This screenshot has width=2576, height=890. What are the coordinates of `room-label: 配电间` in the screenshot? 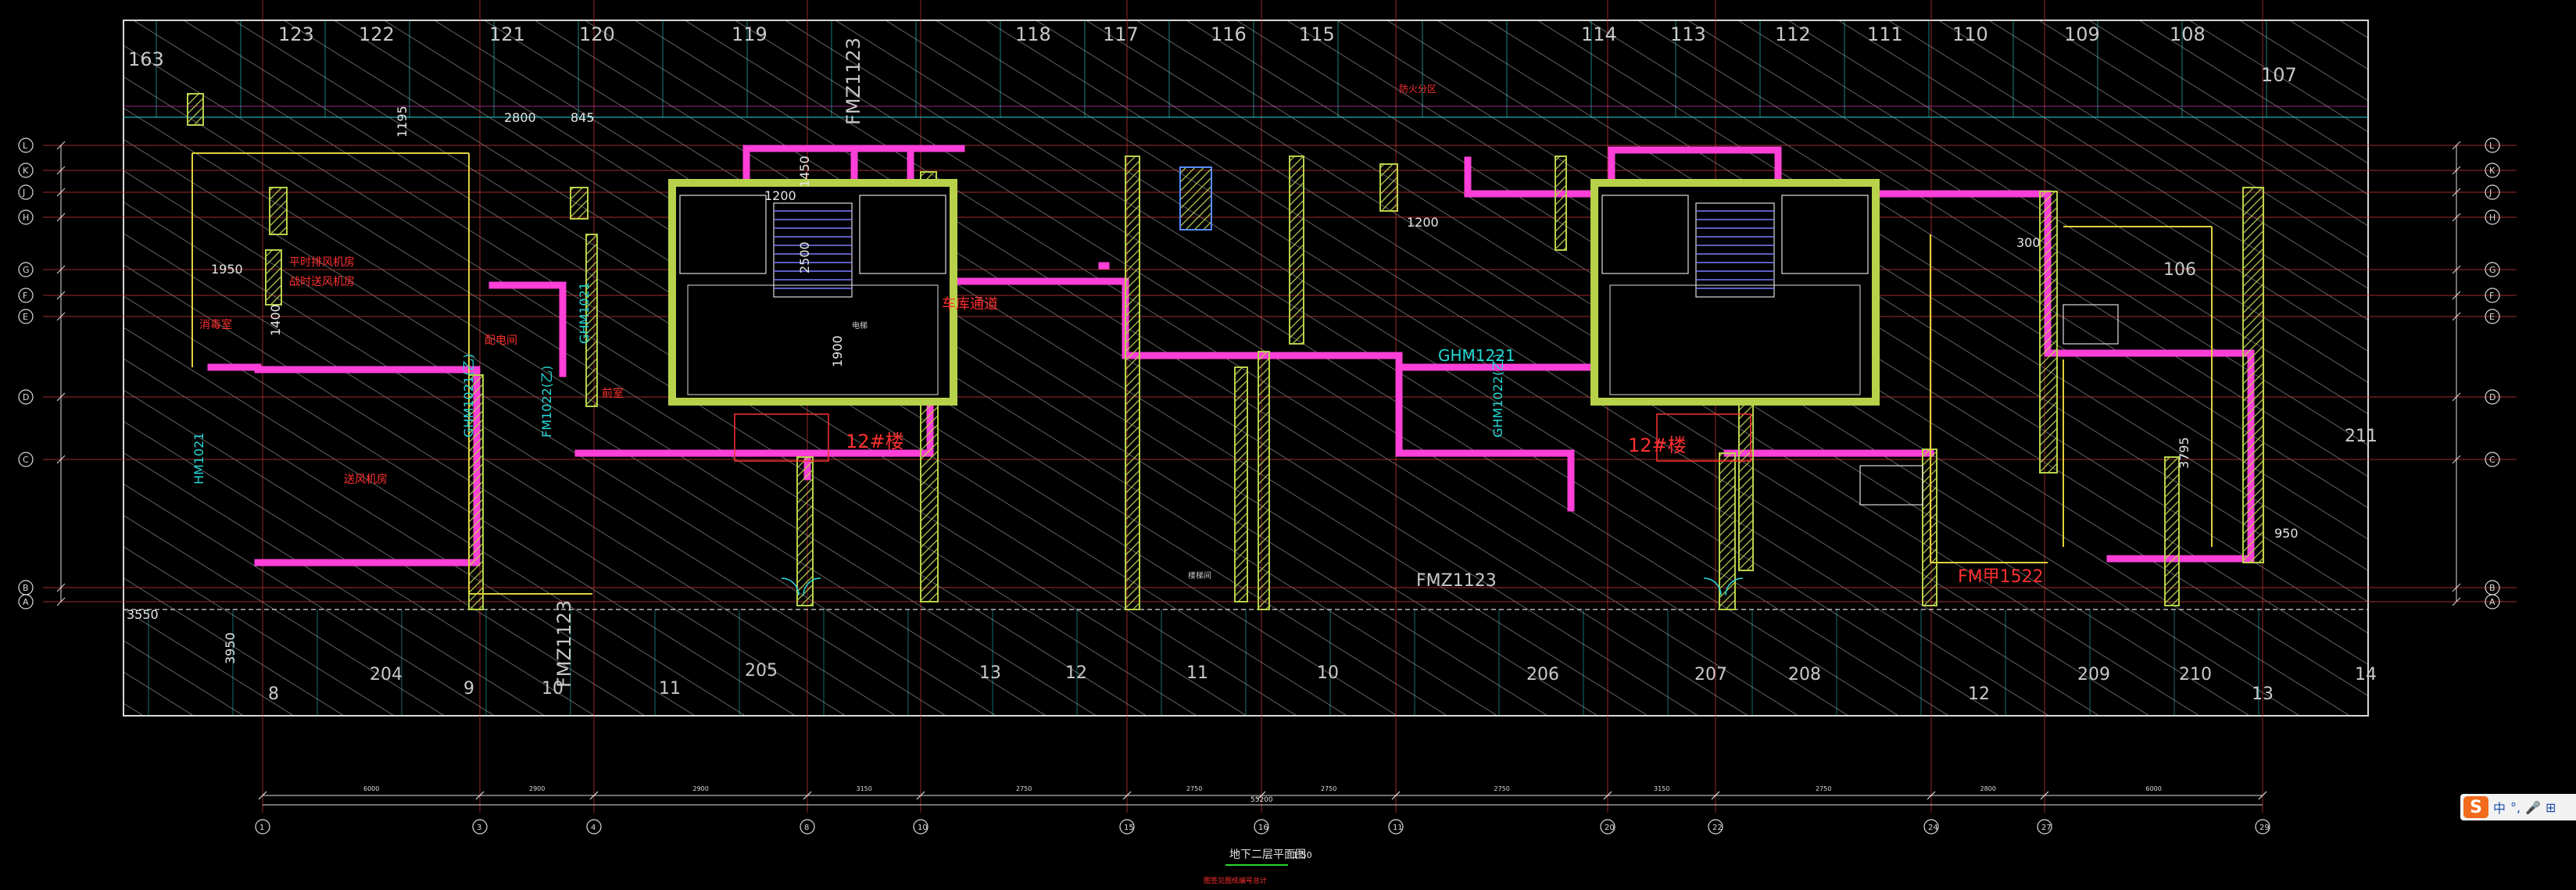 It's located at (501, 341).